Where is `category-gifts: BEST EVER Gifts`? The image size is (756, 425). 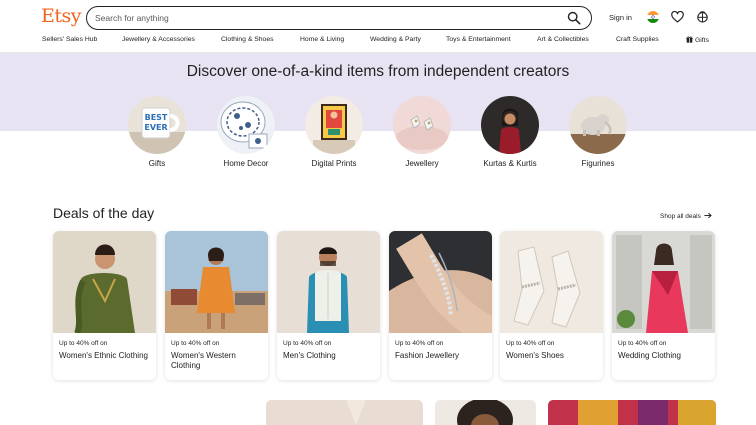
category-gifts: BEST EVER Gifts is located at coordinates (157, 132).